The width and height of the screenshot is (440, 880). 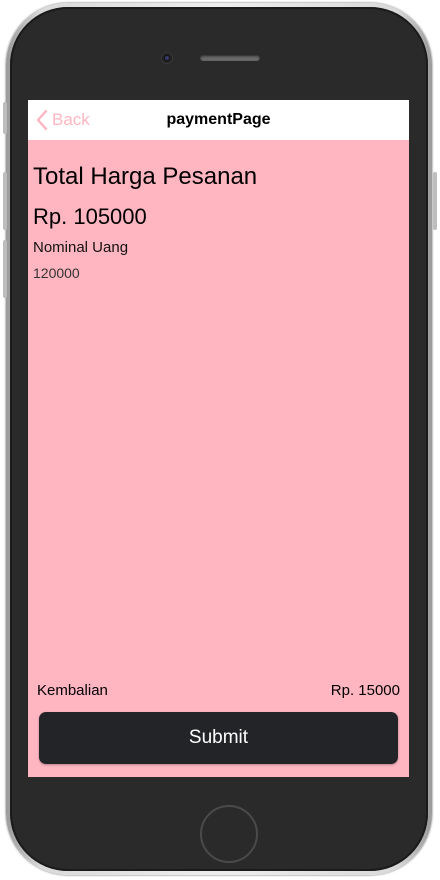 I want to click on volume-up-button, so click(x=5, y=201).